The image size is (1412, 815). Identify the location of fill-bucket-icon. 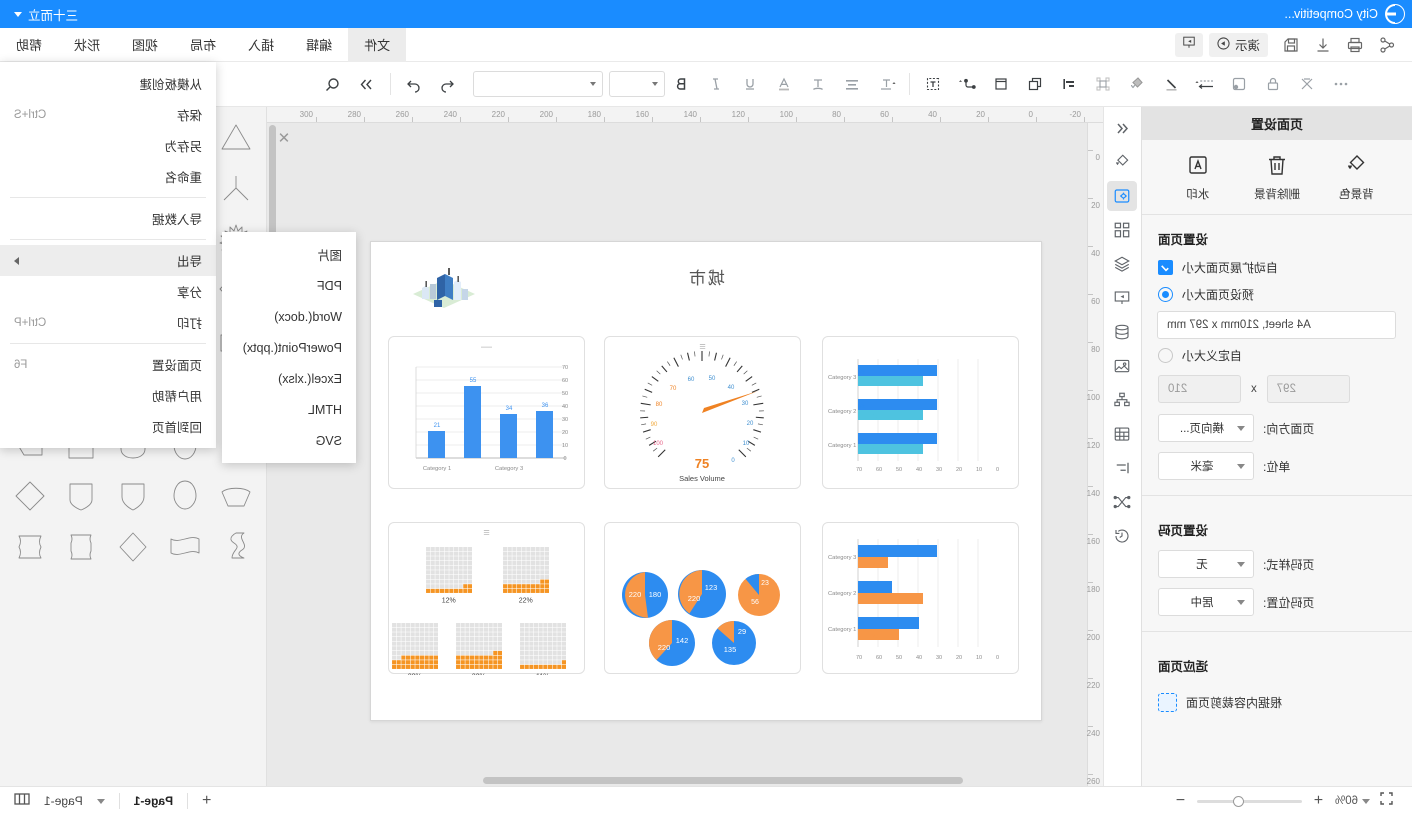
(1123, 162).